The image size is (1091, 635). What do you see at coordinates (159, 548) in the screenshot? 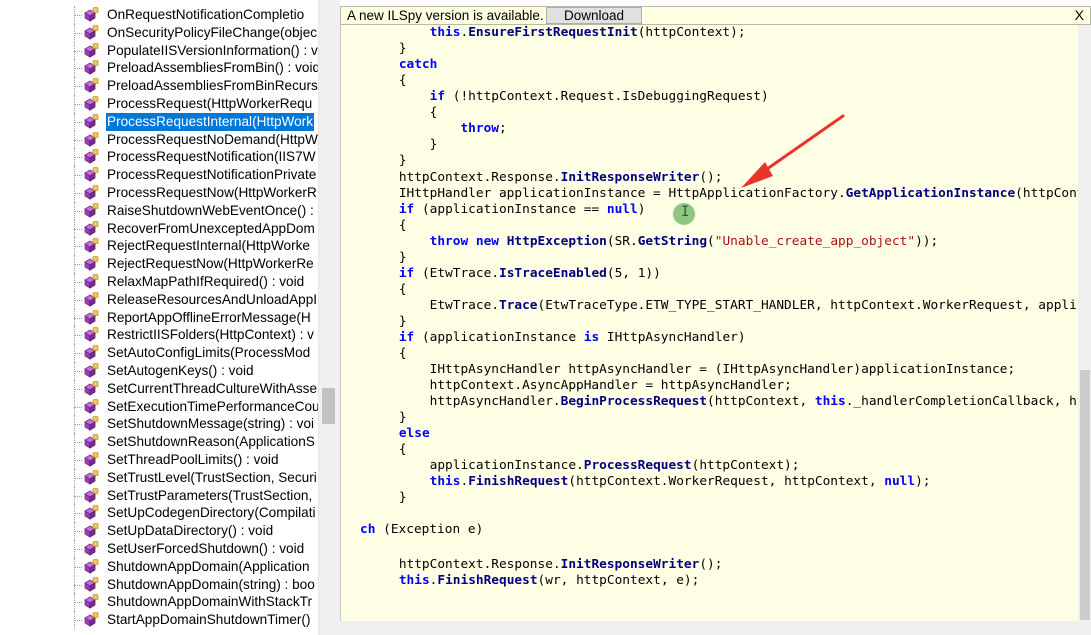
I see `tree-item: SetUserForcedShutdown() : void` at bounding box center [159, 548].